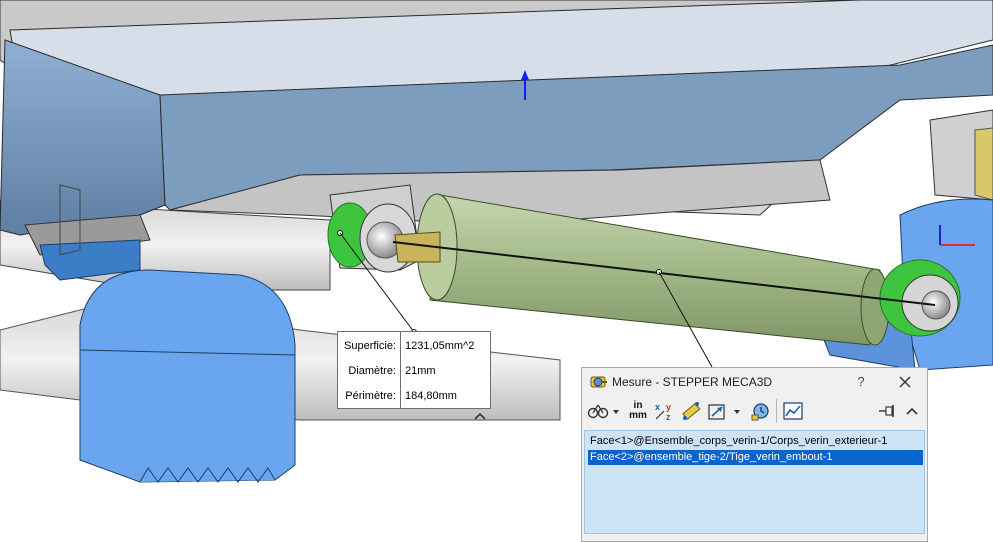 The height and width of the screenshot is (542, 993). I want to click on perimeter-label: Périmètre:, so click(370, 396).